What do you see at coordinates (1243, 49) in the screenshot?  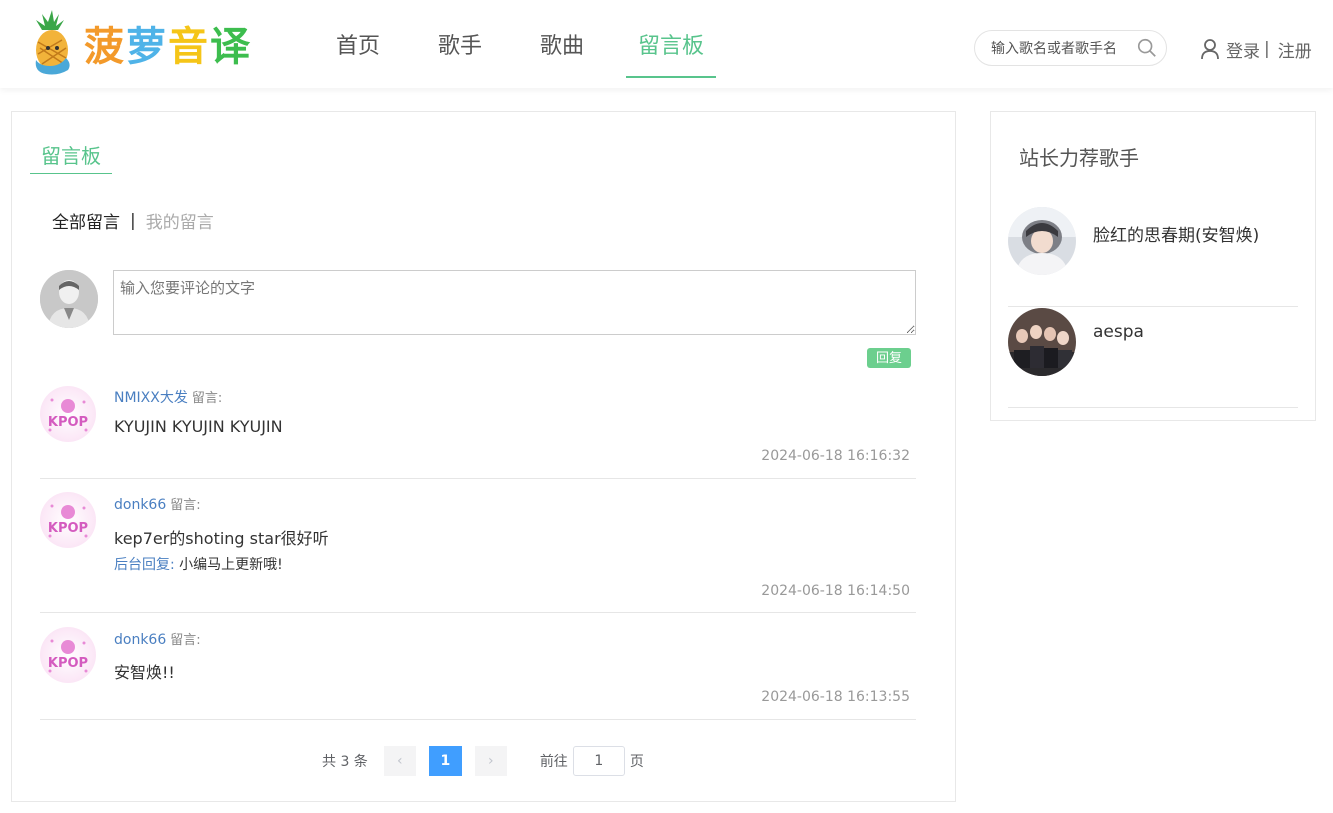 I see `login-link: 登录` at bounding box center [1243, 49].